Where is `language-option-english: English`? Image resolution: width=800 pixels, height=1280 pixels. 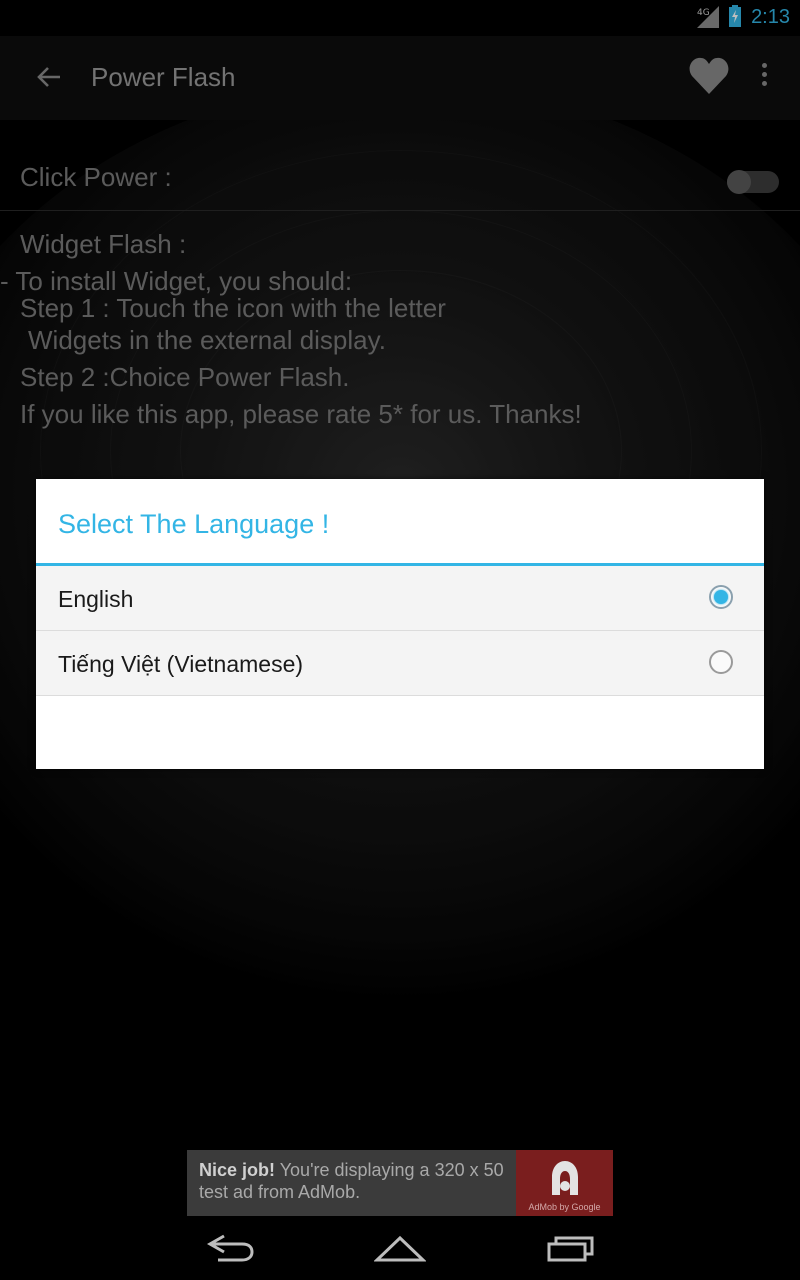 language-option-english: English is located at coordinates (400, 598).